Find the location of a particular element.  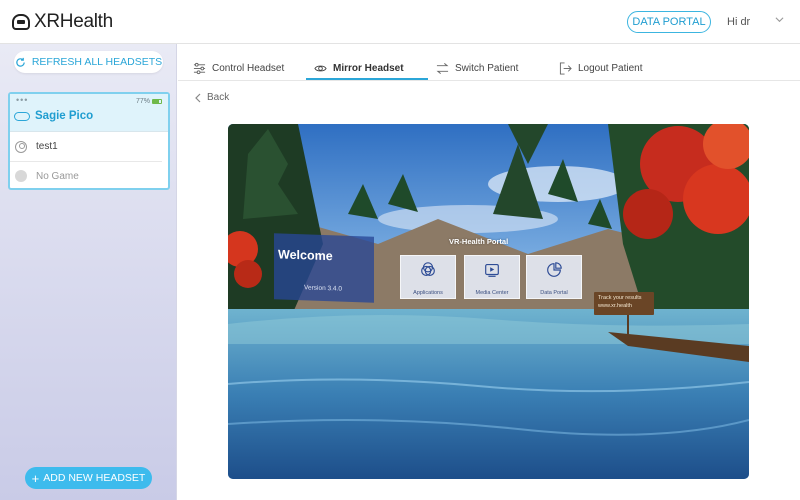

headset-name: Sagie Pico is located at coordinates (64, 116).